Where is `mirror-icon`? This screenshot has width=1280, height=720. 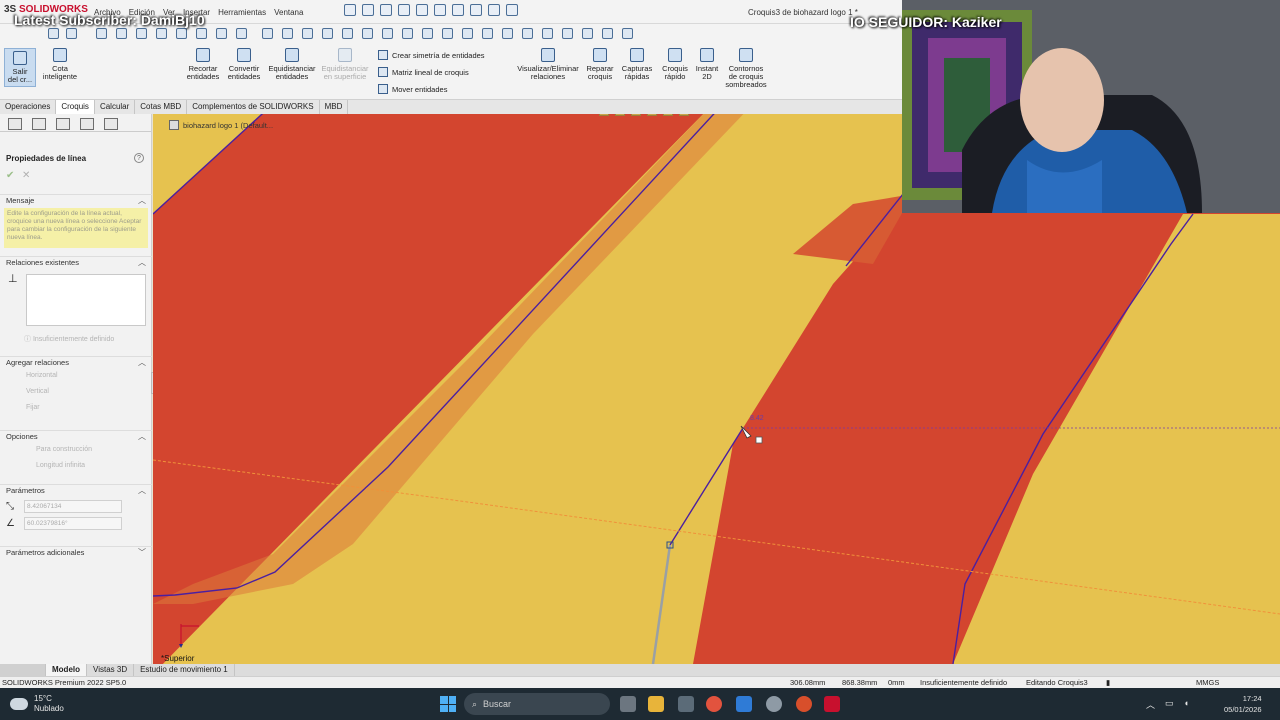
mirror-icon is located at coordinates (101, 33).